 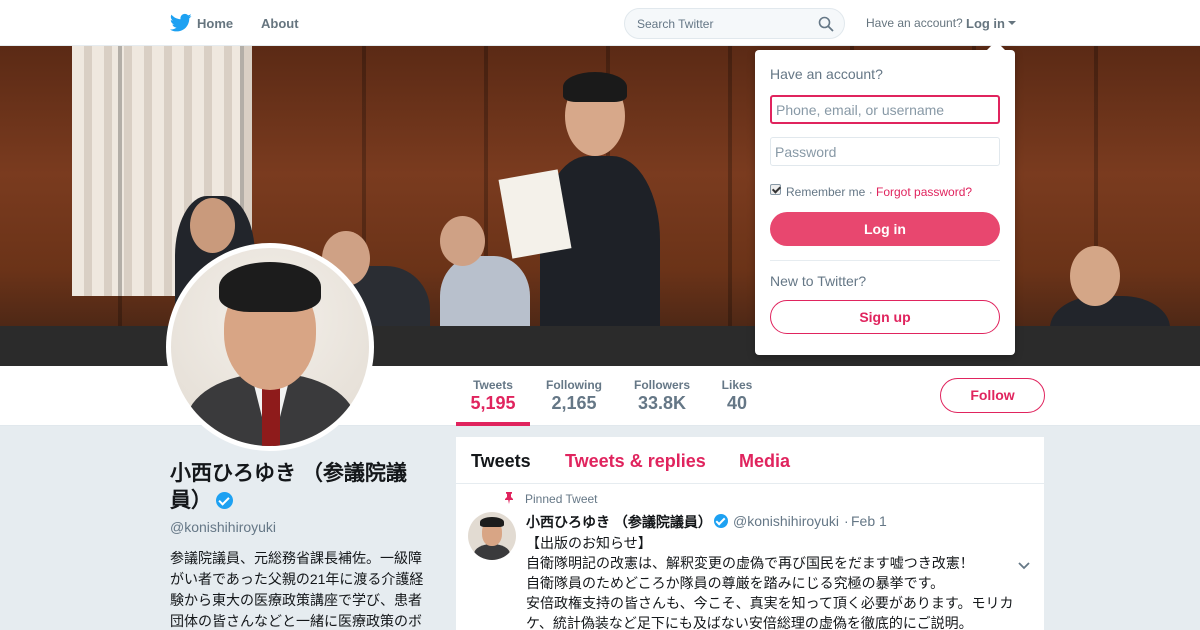 I want to click on nav-home-link: Home, so click(x=215, y=23).